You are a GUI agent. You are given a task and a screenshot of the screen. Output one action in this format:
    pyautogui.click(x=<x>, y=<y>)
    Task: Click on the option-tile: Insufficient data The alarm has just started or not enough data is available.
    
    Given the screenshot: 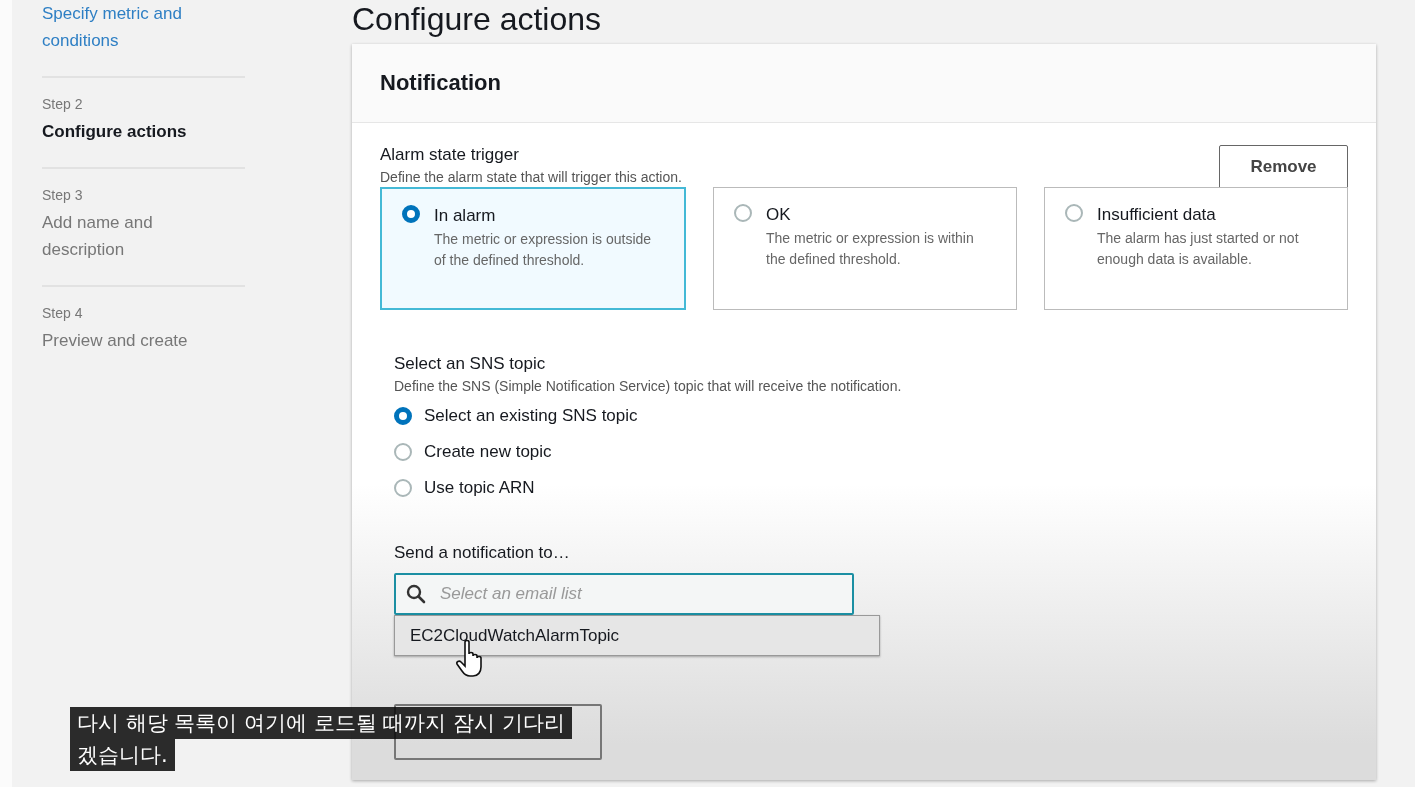 What is the action you would take?
    pyautogui.click(x=1196, y=248)
    